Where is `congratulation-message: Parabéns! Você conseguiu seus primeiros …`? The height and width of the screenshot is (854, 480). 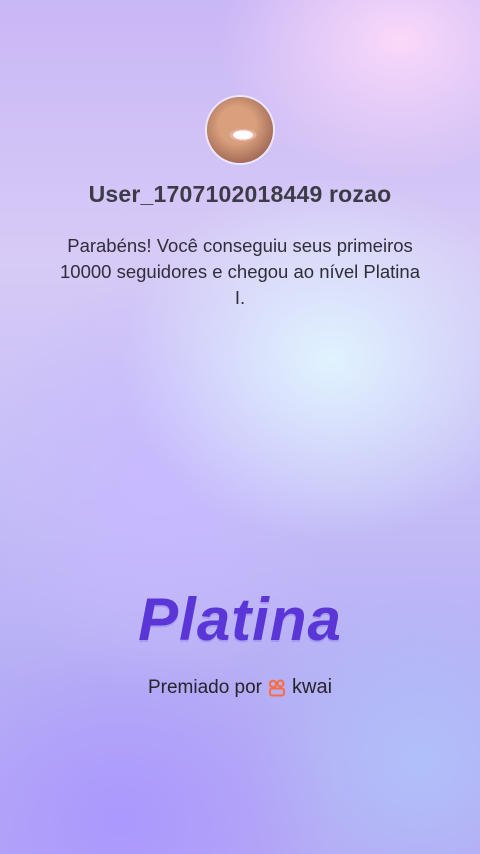 congratulation-message: Parabéns! Você conseguiu seus primeiros … is located at coordinates (240, 271).